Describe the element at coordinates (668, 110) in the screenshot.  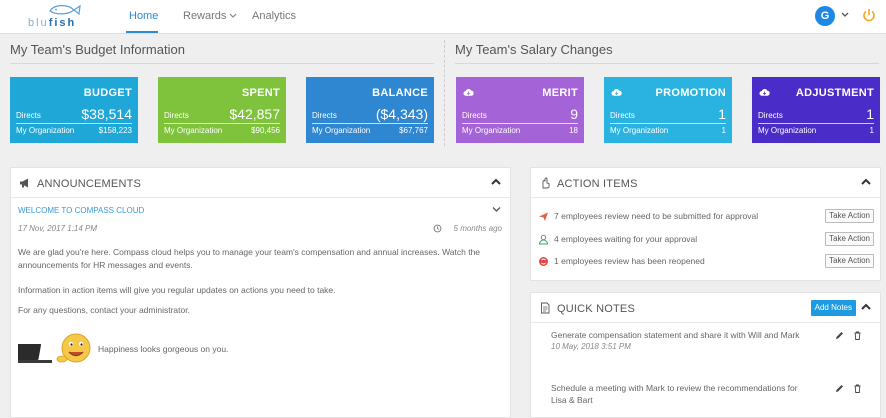
I see `promotion-card: PROMOTION Directs 1 My Organization 1` at that location.